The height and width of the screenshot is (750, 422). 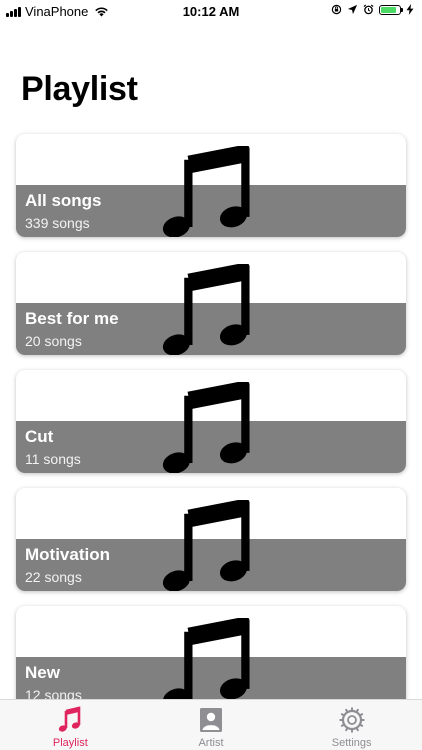 I want to click on battery-icon, so click(x=391, y=9).